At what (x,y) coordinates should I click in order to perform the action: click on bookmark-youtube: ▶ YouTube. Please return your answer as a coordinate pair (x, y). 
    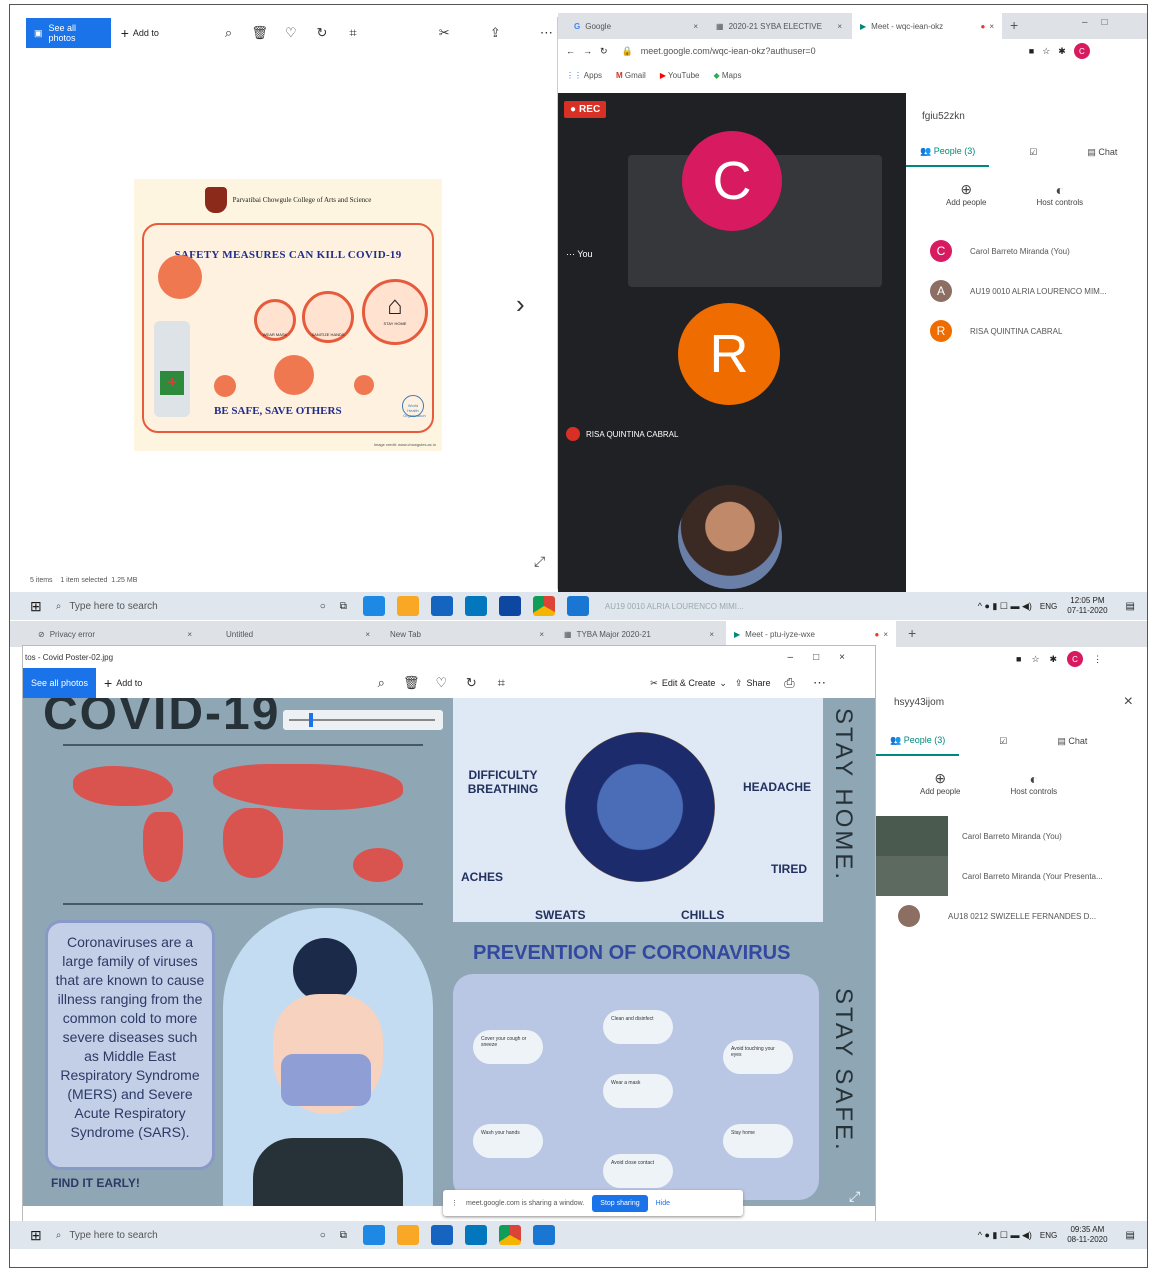
    Looking at the image, I should click on (680, 75).